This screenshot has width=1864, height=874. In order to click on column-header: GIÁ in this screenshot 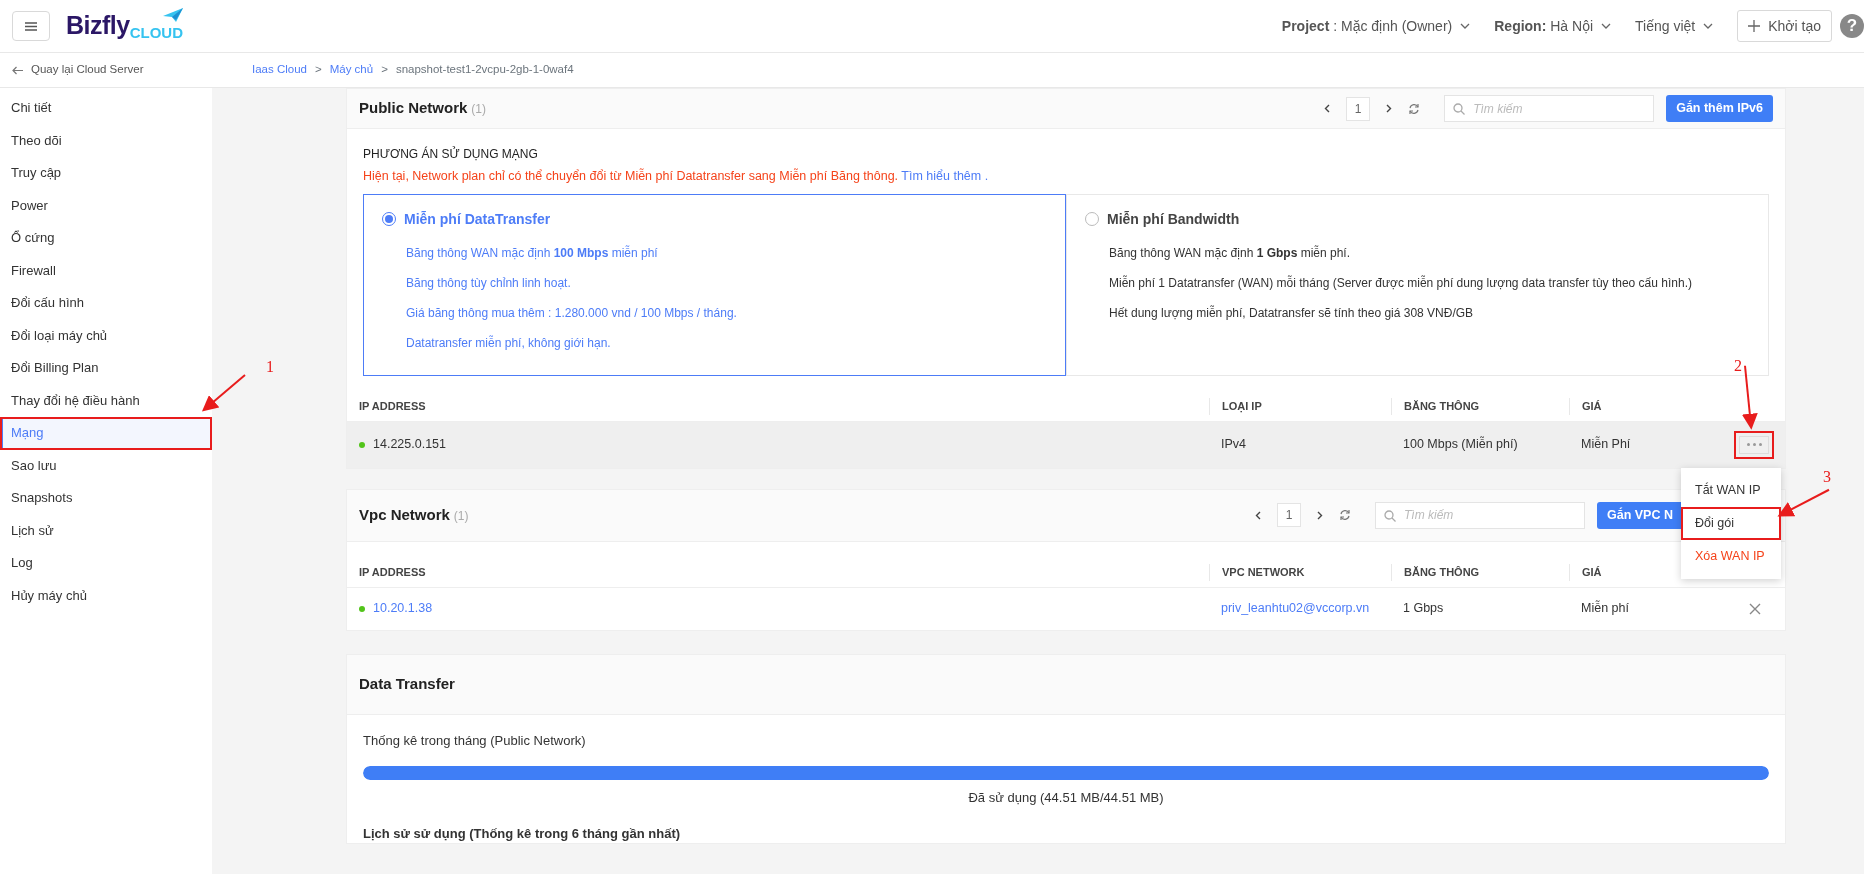, I will do `click(1677, 406)`.